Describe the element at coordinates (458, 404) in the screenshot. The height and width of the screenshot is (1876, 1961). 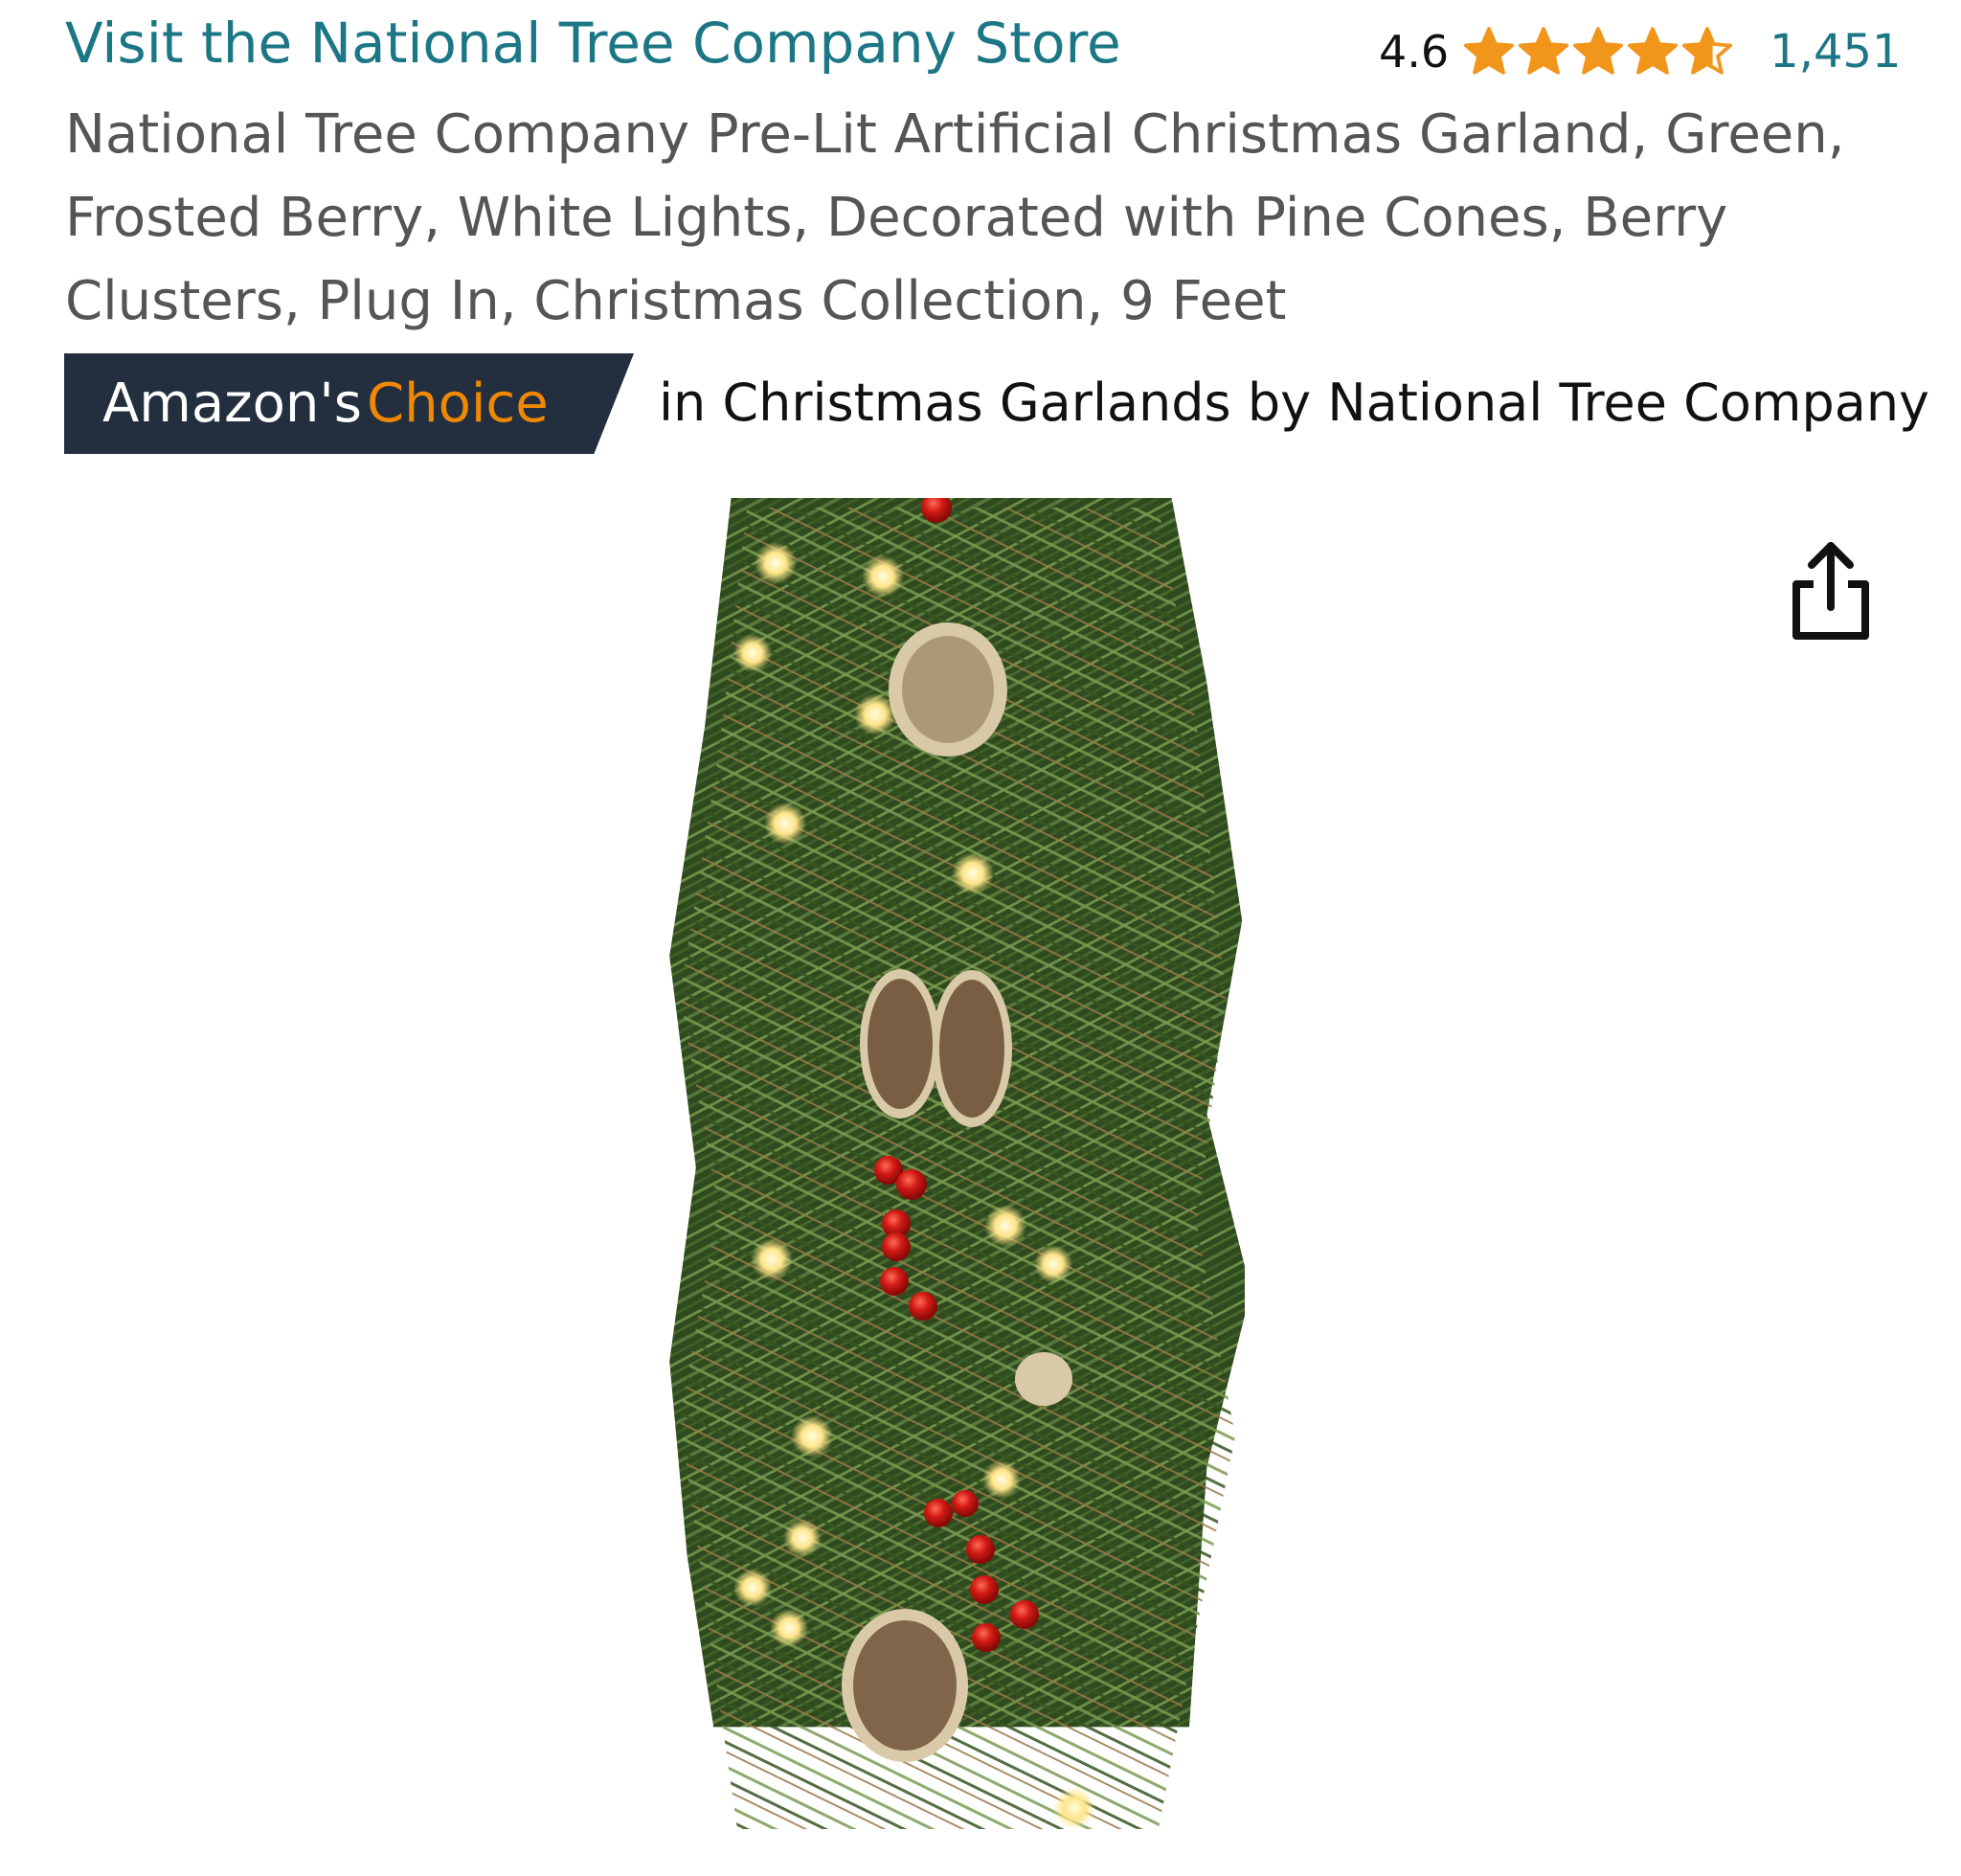
I see `badge-highlight: Choice` at that location.